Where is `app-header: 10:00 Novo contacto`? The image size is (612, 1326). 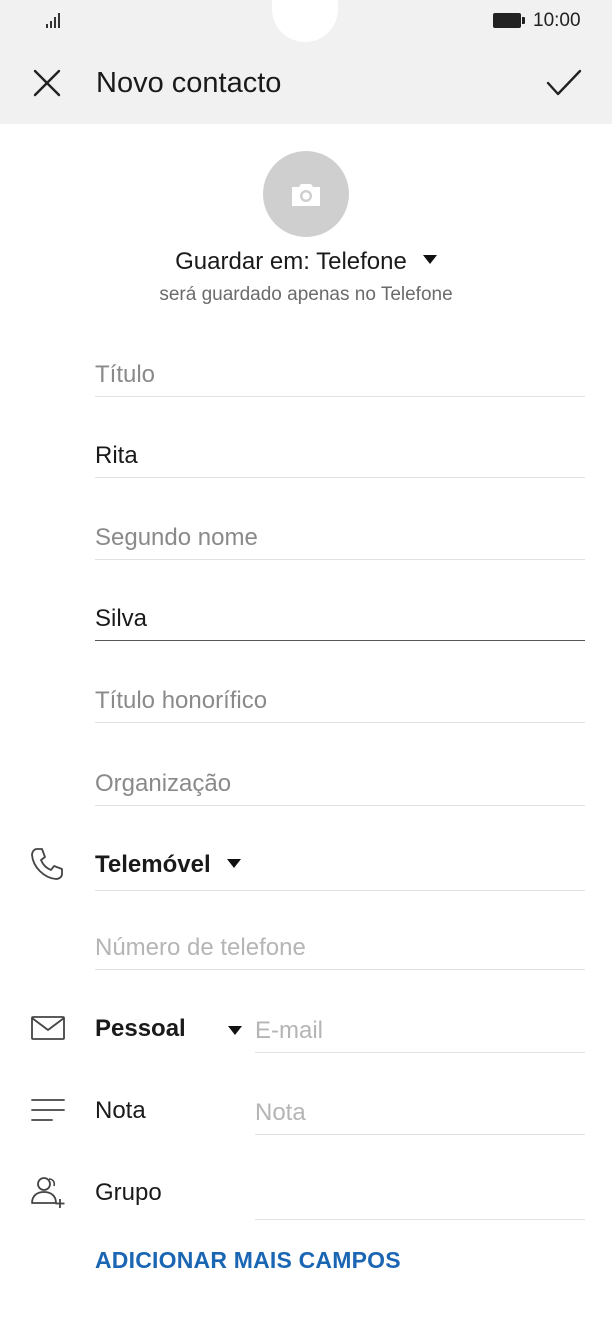 app-header: 10:00 Novo contacto is located at coordinates (306, 62).